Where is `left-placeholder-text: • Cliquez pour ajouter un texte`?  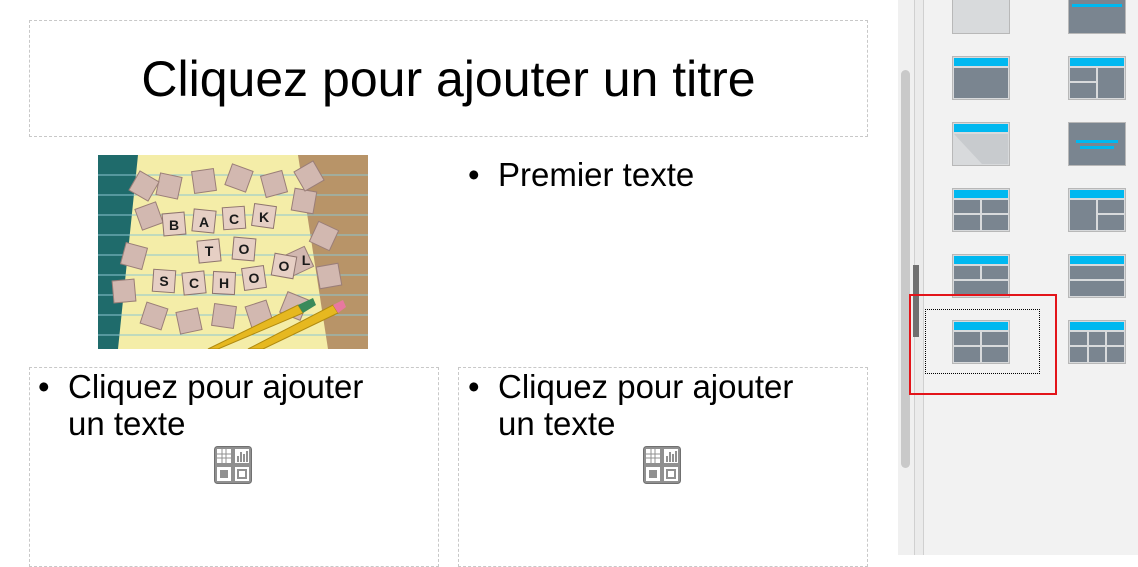 left-placeholder-text: • Cliquez pour ajouter un texte is located at coordinates (201, 405).